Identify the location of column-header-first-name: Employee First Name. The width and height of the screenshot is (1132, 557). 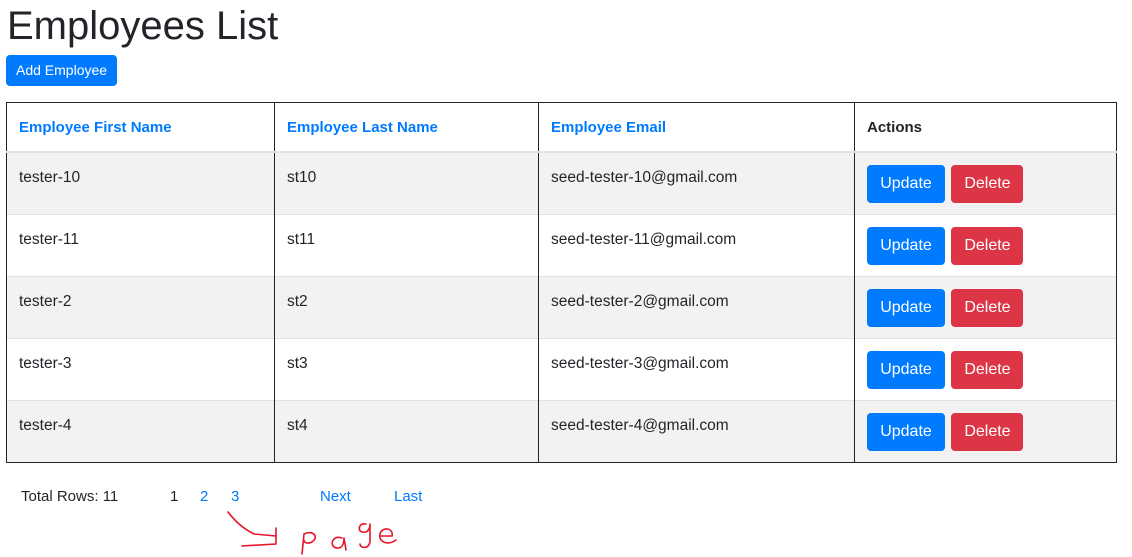
(140, 127).